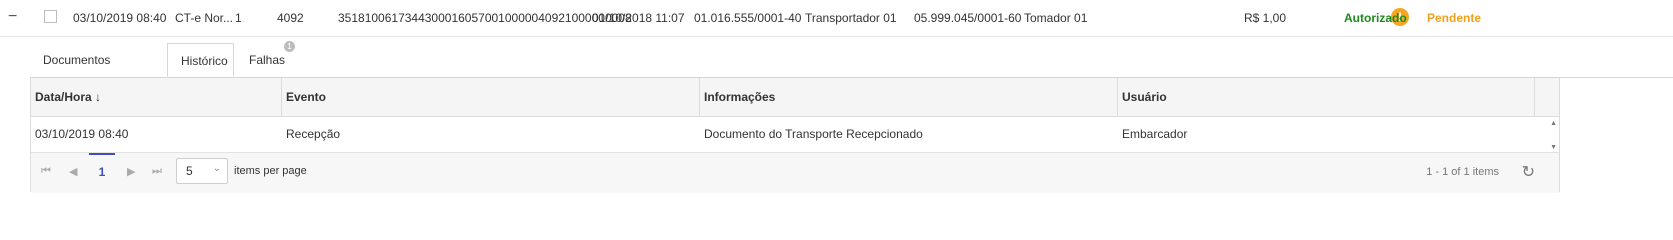  Describe the element at coordinates (638, 18) in the screenshot. I see `row-emission-date: 01/10/2018 11:07` at that location.